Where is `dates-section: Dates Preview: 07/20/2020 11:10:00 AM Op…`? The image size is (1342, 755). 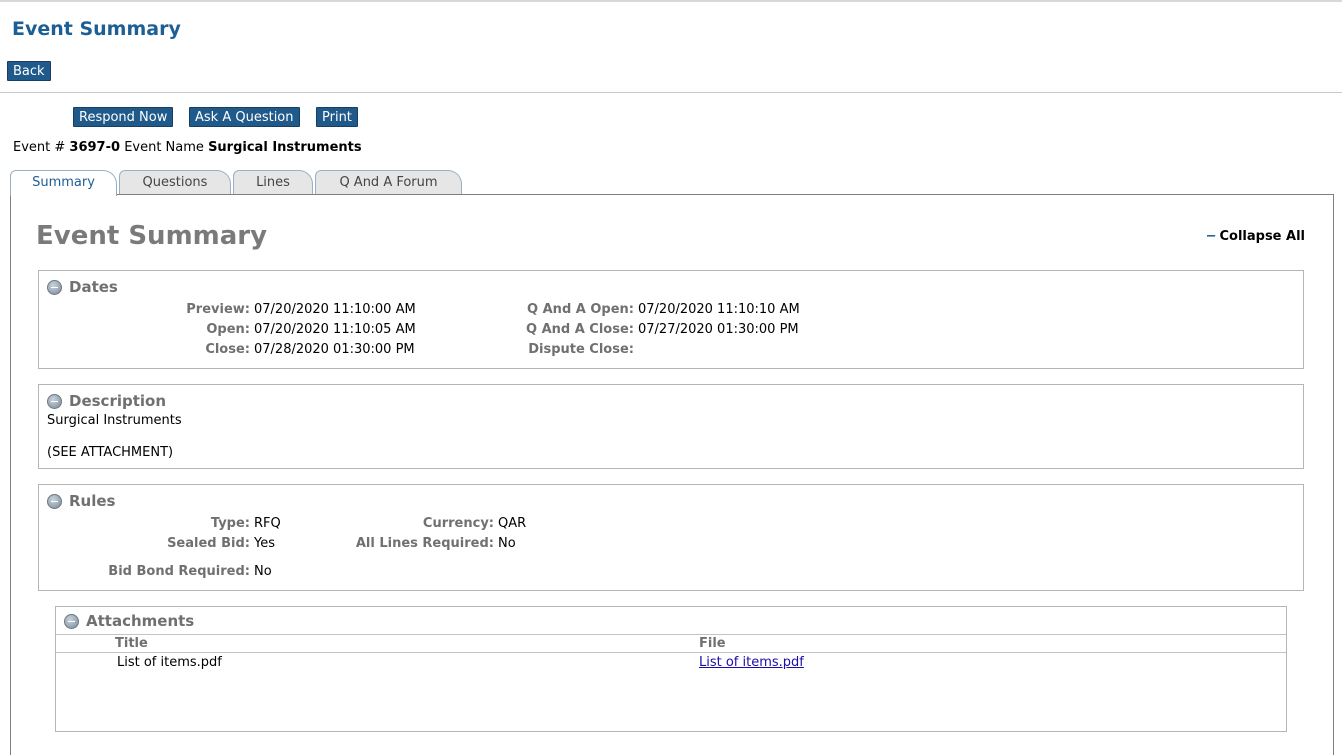
dates-section: Dates Preview: 07/20/2020 11:10:00 AM Op… is located at coordinates (671, 319).